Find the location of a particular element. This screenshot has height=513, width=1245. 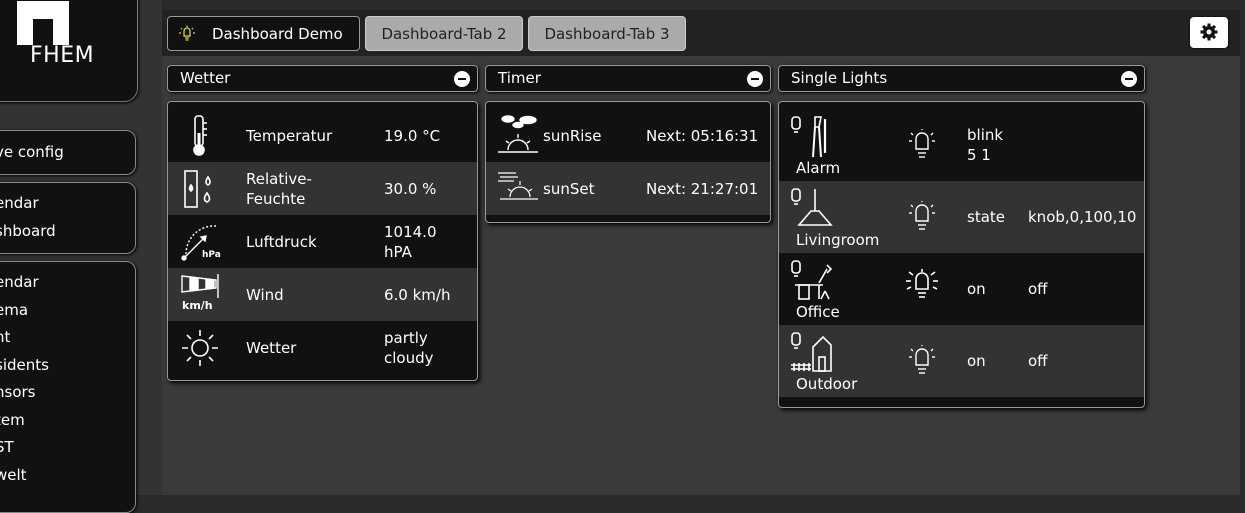

thermometer-icon is located at coordinates (200, 135).